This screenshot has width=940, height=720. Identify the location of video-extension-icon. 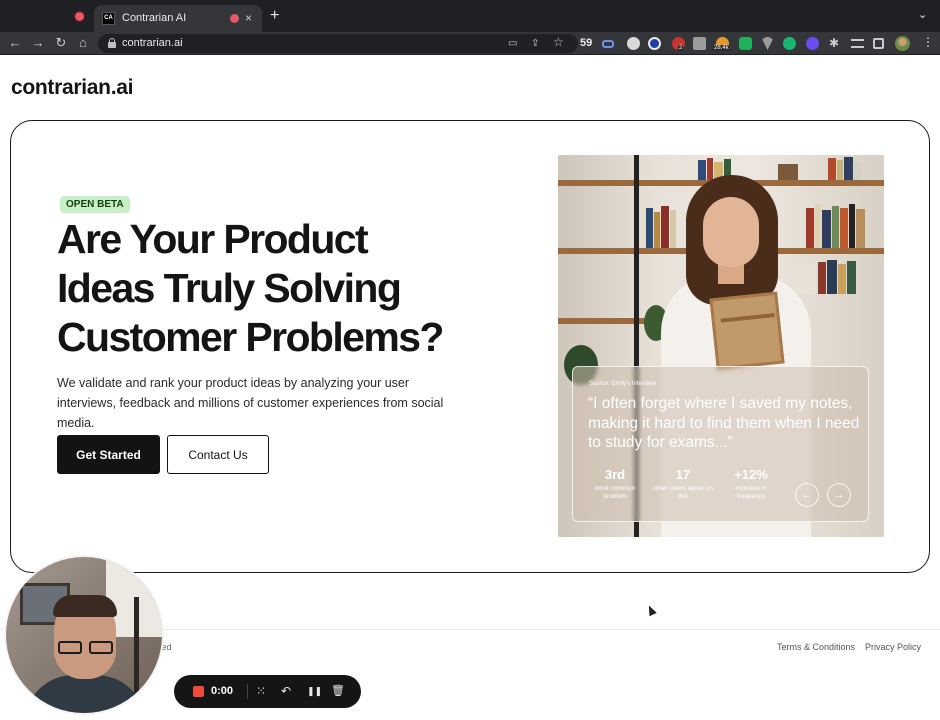
(745, 43).